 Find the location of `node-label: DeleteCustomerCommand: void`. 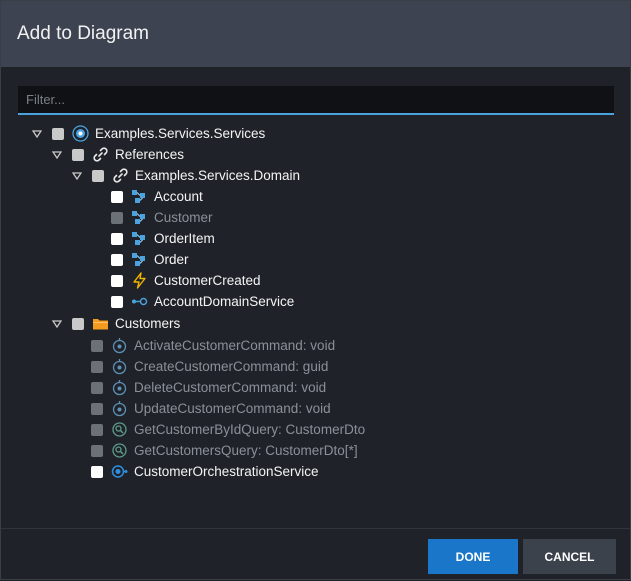

node-label: DeleteCustomerCommand: void is located at coordinates (230, 387).